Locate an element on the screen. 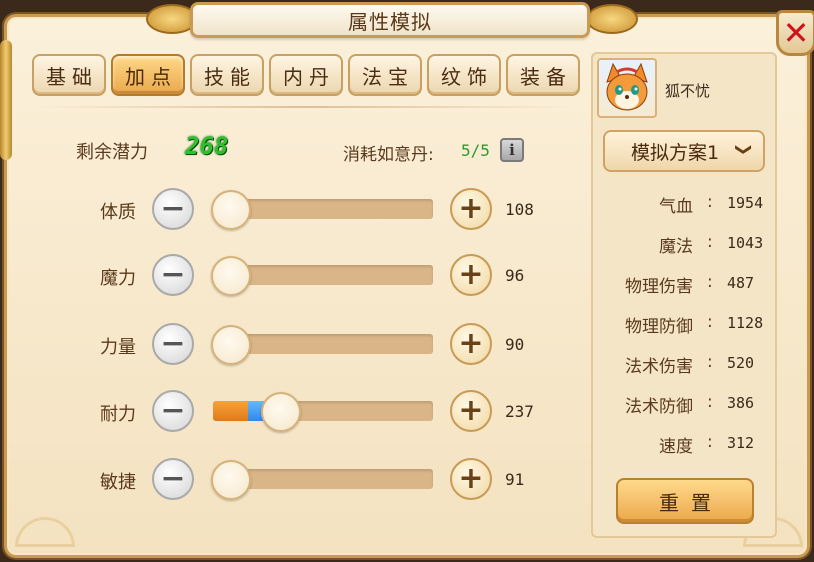 The image size is (814, 562). reset-button: 重置 is located at coordinates (685, 501).